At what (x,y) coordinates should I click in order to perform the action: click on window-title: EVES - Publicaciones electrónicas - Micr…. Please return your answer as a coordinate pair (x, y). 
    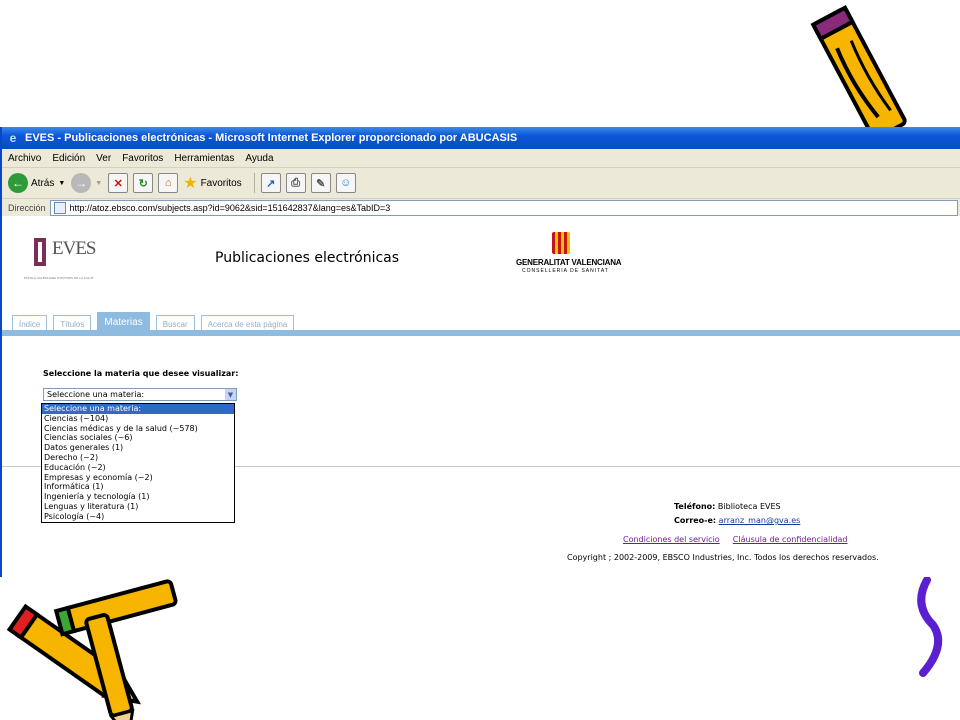
    Looking at the image, I should click on (271, 138).